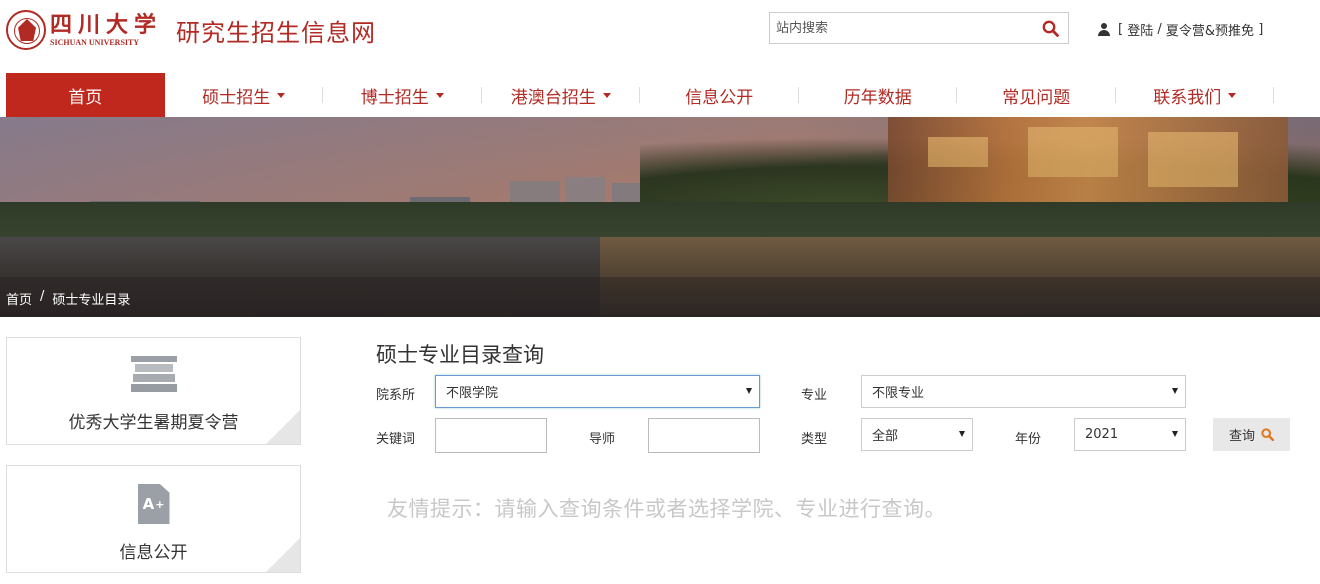 This screenshot has height=584, width=1320. What do you see at coordinates (814, 439) in the screenshot?
I see `type-label: 类型` at bounding box center [814, 439].